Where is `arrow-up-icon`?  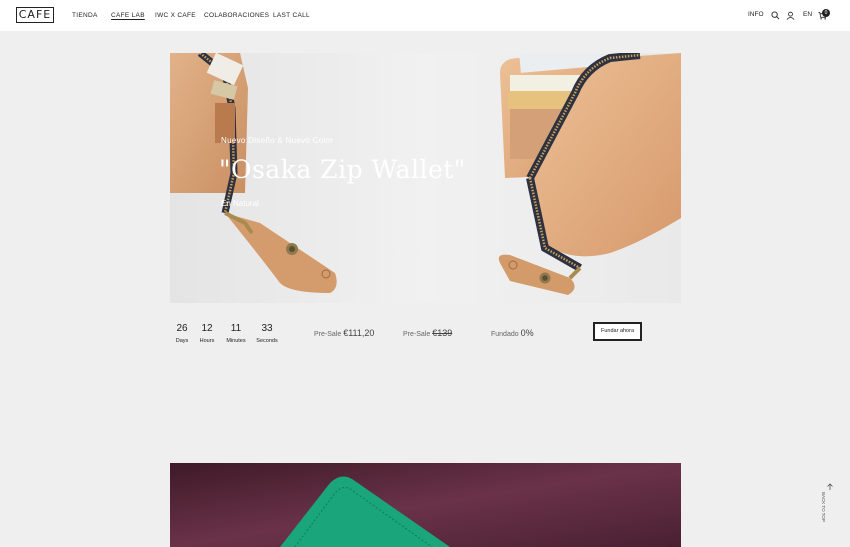
arrow-up-icon is located at coordinates (830, 487).